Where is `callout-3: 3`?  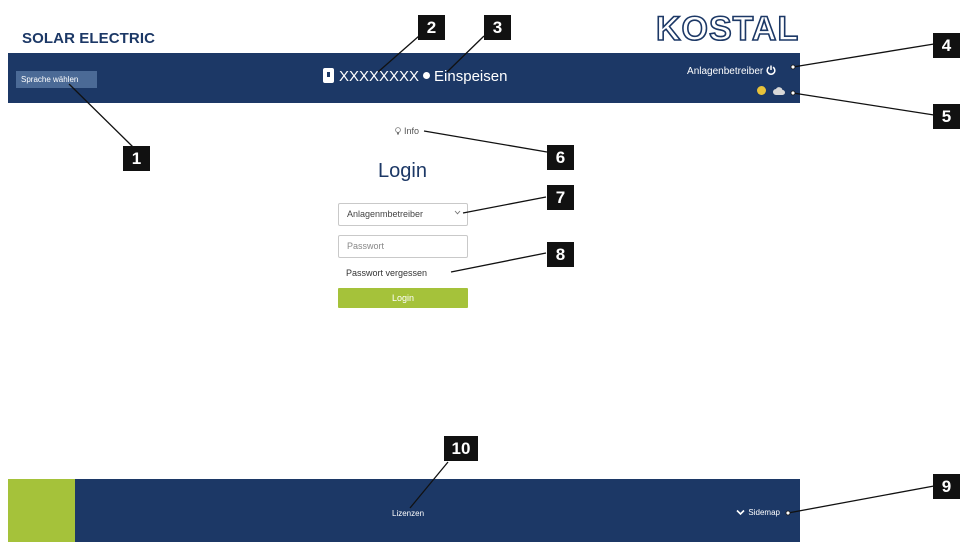 callout-3: 3 is located at coordinates (497, 27).